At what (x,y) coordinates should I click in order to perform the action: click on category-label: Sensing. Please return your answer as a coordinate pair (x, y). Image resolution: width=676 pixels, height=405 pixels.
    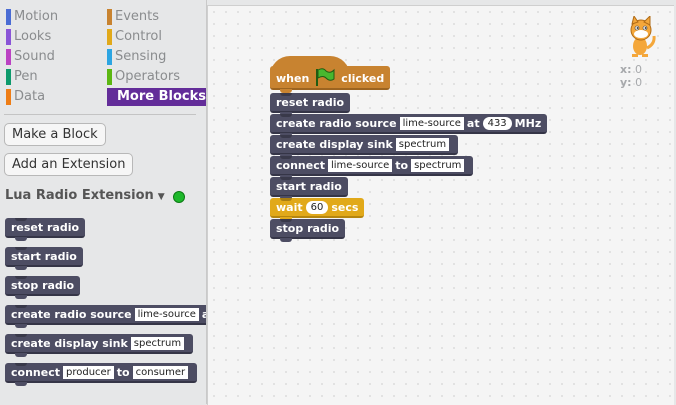
    Looking at the image, I should click on (141, 56).